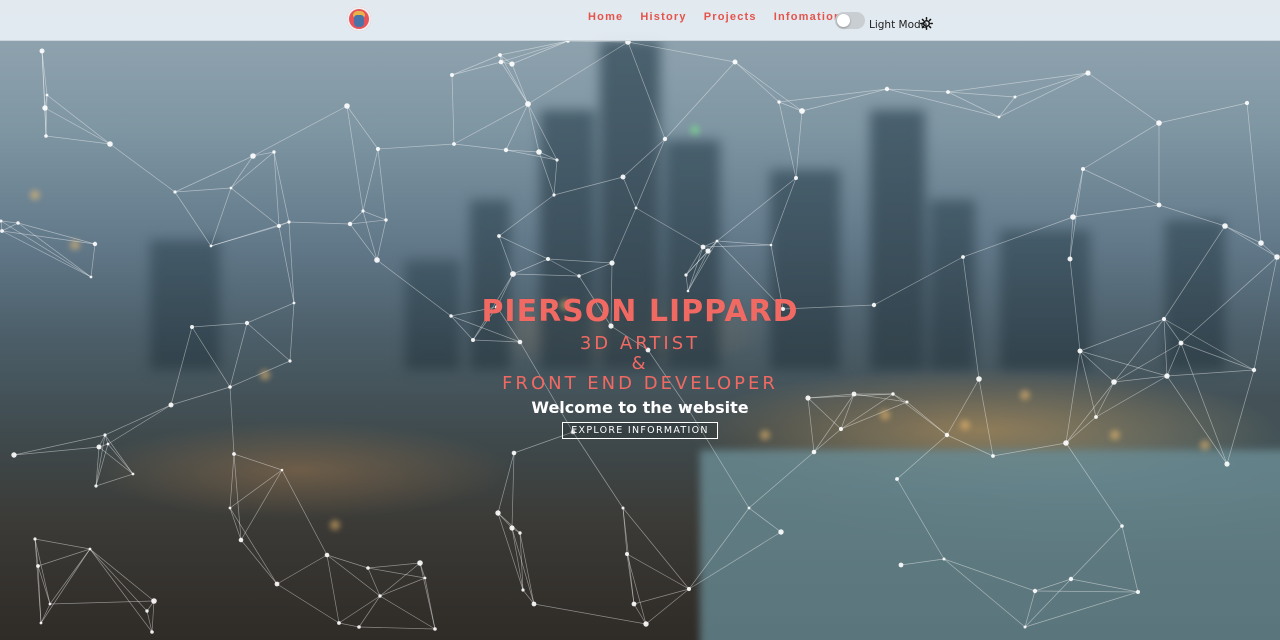  I want to click on hero-role-front-end-developer: FRONT END DEVELOPER, so click(640, 383).